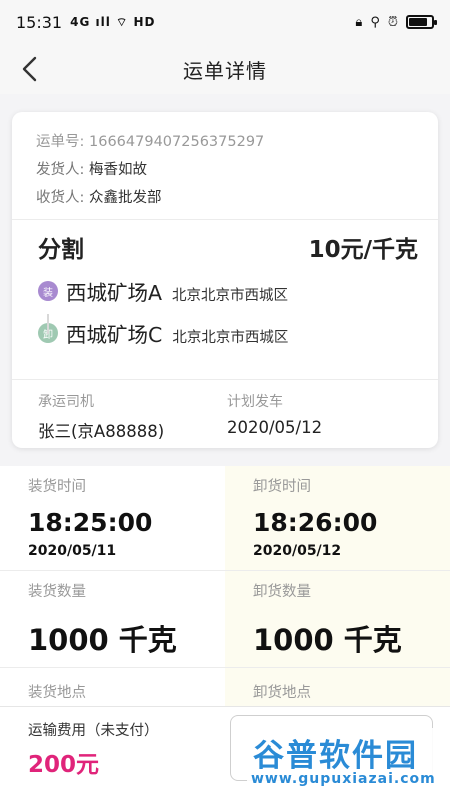 This screenshot has width=450, height=800. I want to click on load-place-cell: 装货地点, so click(112, 687).